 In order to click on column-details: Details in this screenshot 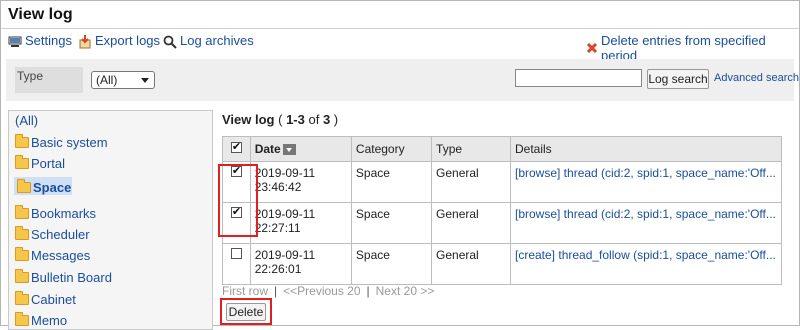, I will do `click(646, 149)`.